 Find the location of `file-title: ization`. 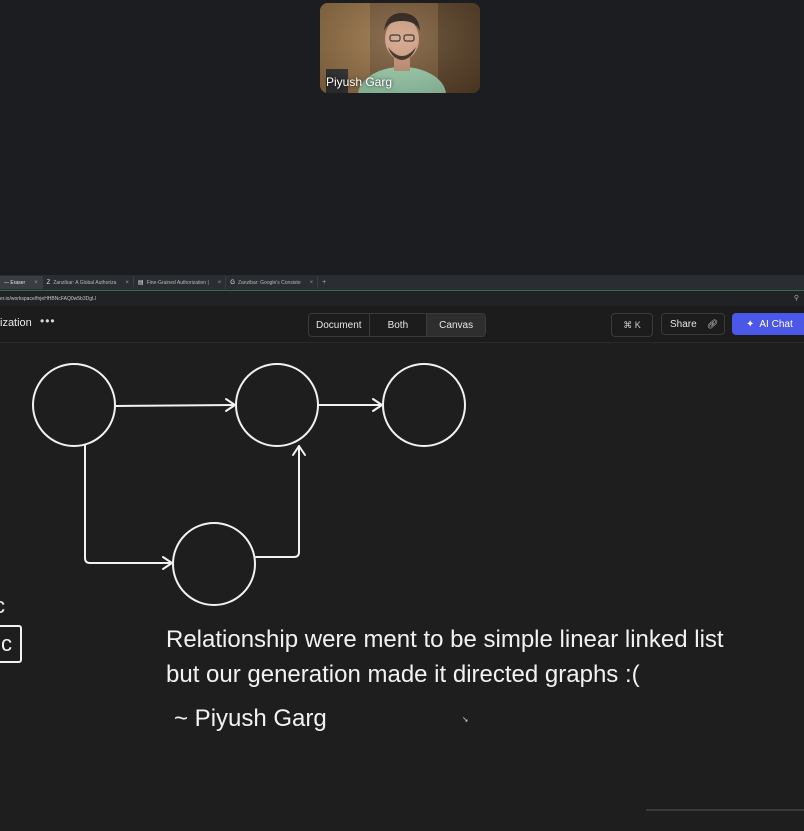

file-title: ization is located at coordinates (16, 323).